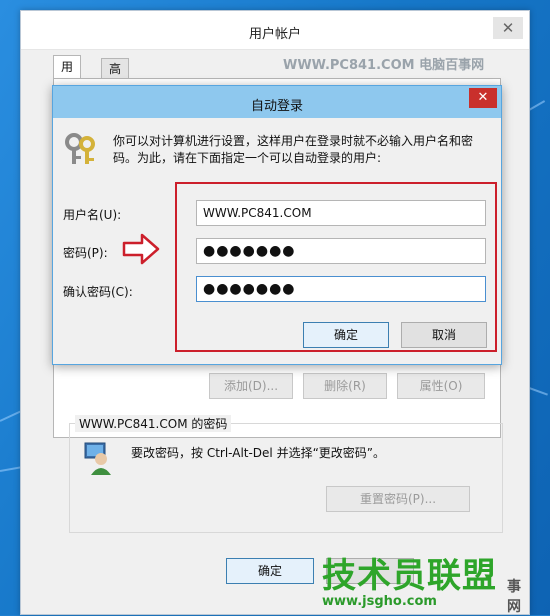  Describe the element at coordinates (409, 576) in the screenshot. I see `site-brand-text: 技术员联盟` at that location.